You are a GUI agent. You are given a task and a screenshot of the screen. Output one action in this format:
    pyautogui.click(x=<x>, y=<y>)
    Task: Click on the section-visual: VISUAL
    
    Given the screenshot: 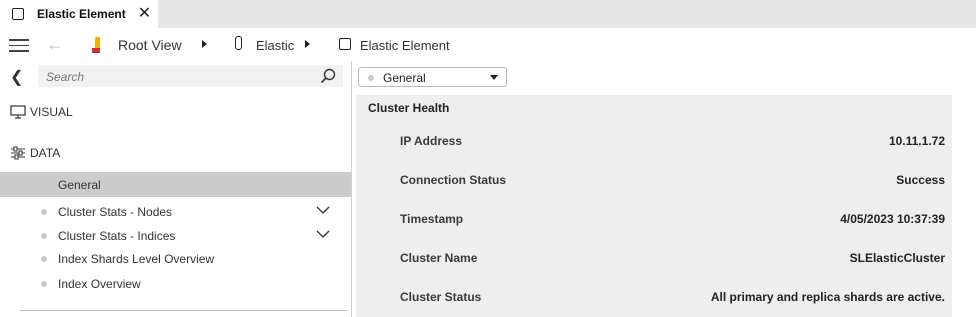 What is the action you would take?
    pyautogui.click(x=175, y=112)
    